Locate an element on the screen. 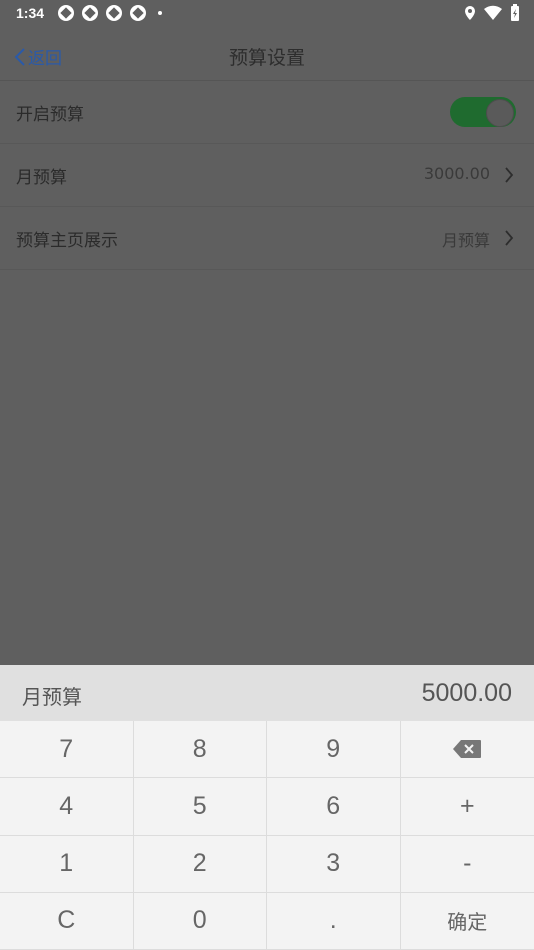 The image size is (534, 950). system-icons is located at coordinates (492, 13).